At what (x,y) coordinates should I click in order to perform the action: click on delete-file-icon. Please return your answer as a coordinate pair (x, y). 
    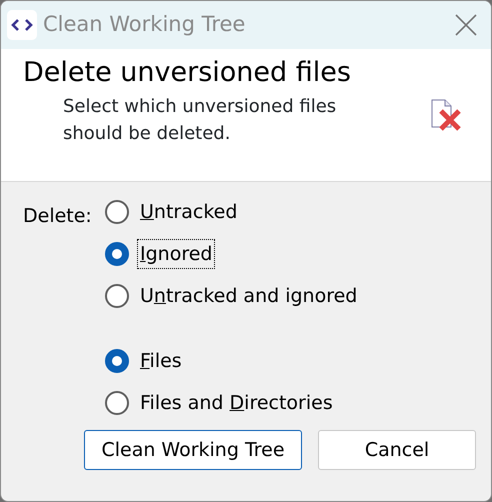
    Looking at the image, I should click on (447, 116).